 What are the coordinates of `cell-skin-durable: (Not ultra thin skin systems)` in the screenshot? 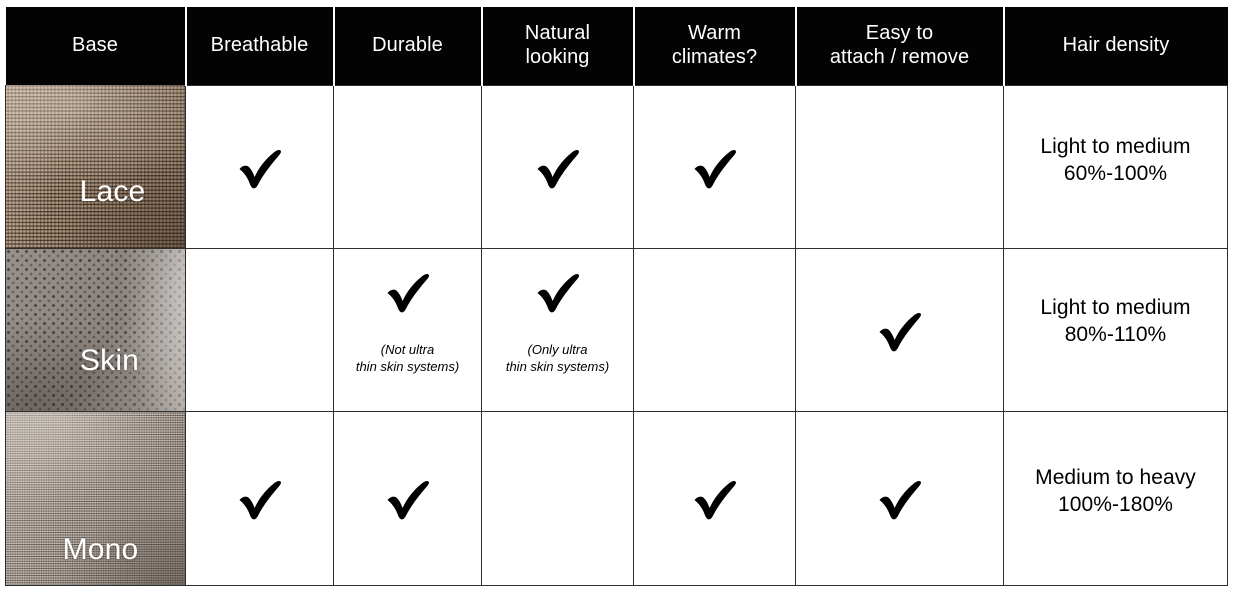 It's located at (407, 329).